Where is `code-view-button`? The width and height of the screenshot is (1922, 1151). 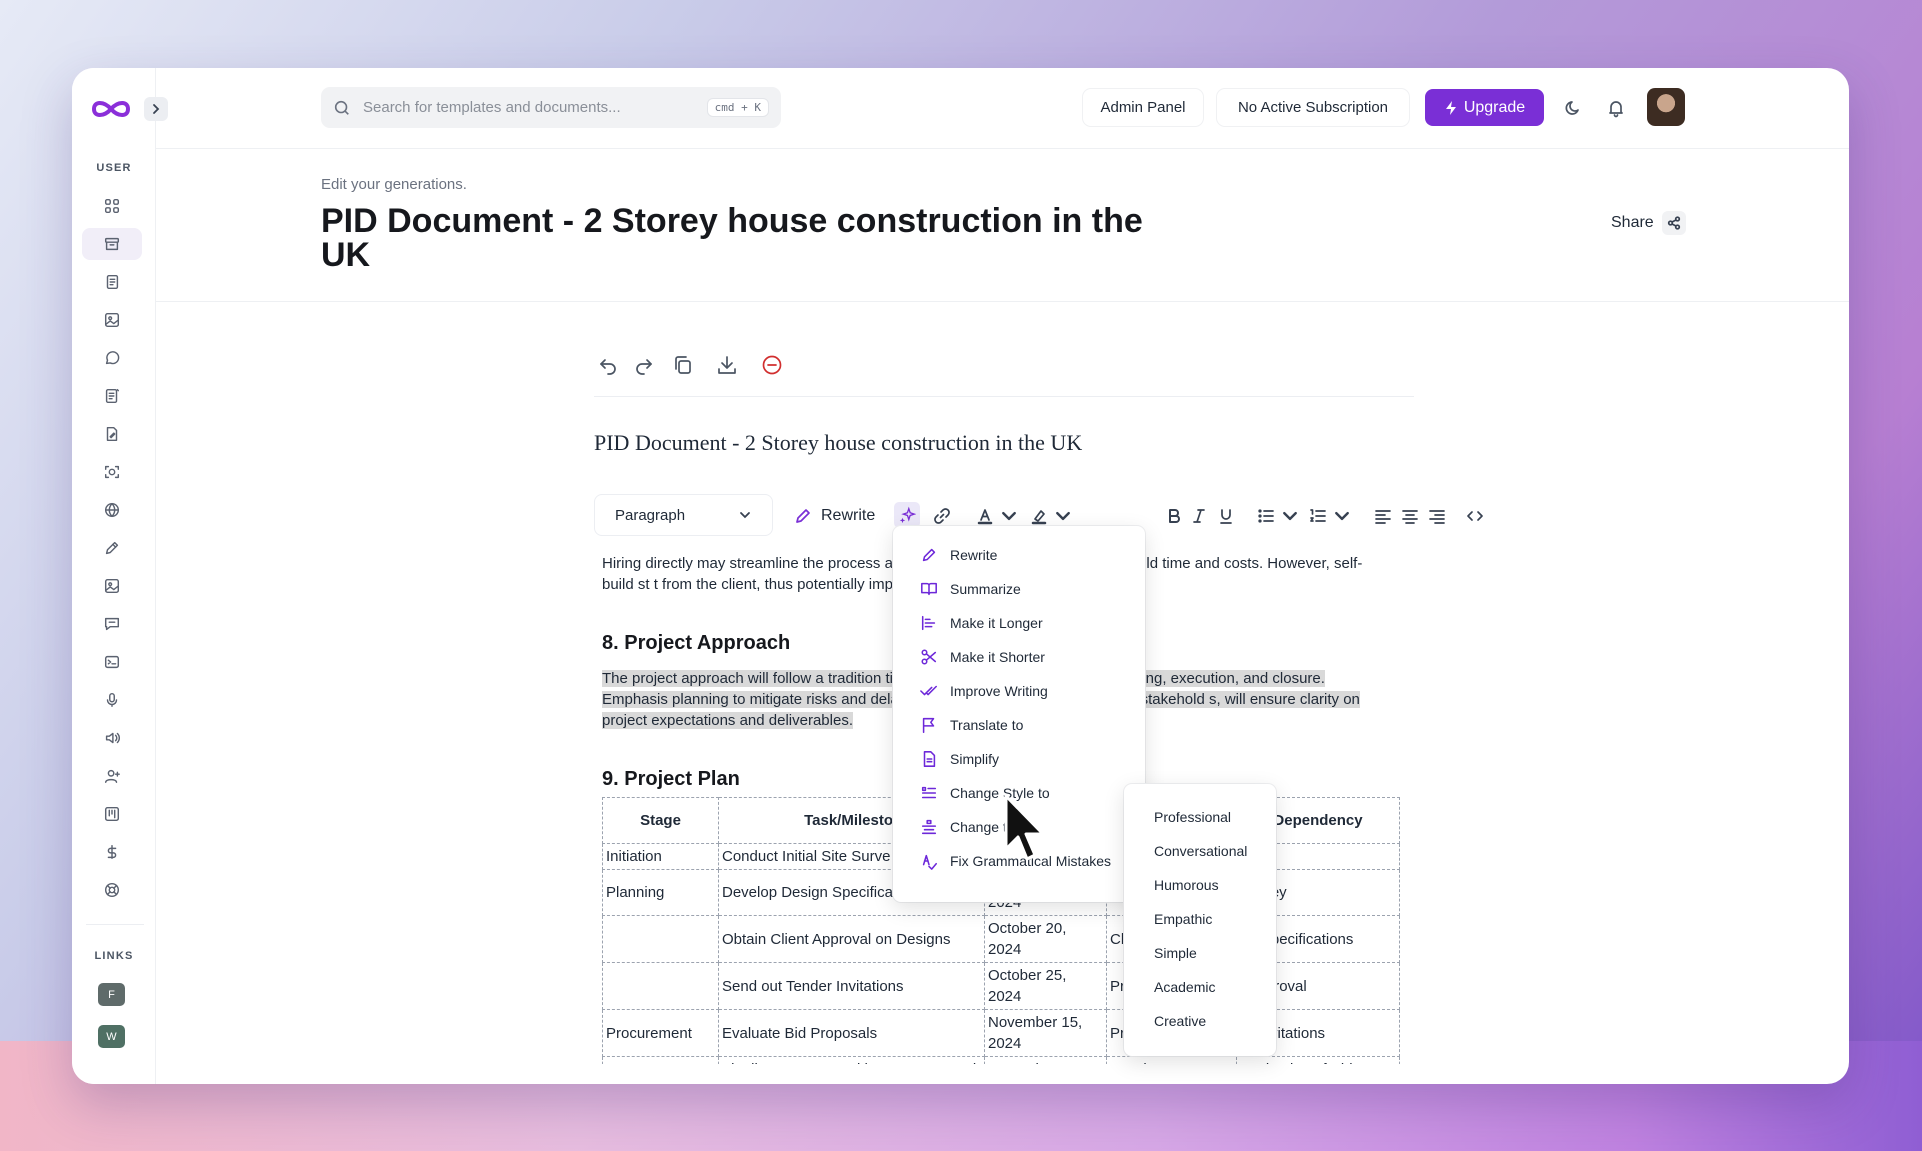 code-view-button is located at coordinates (1475, 516).